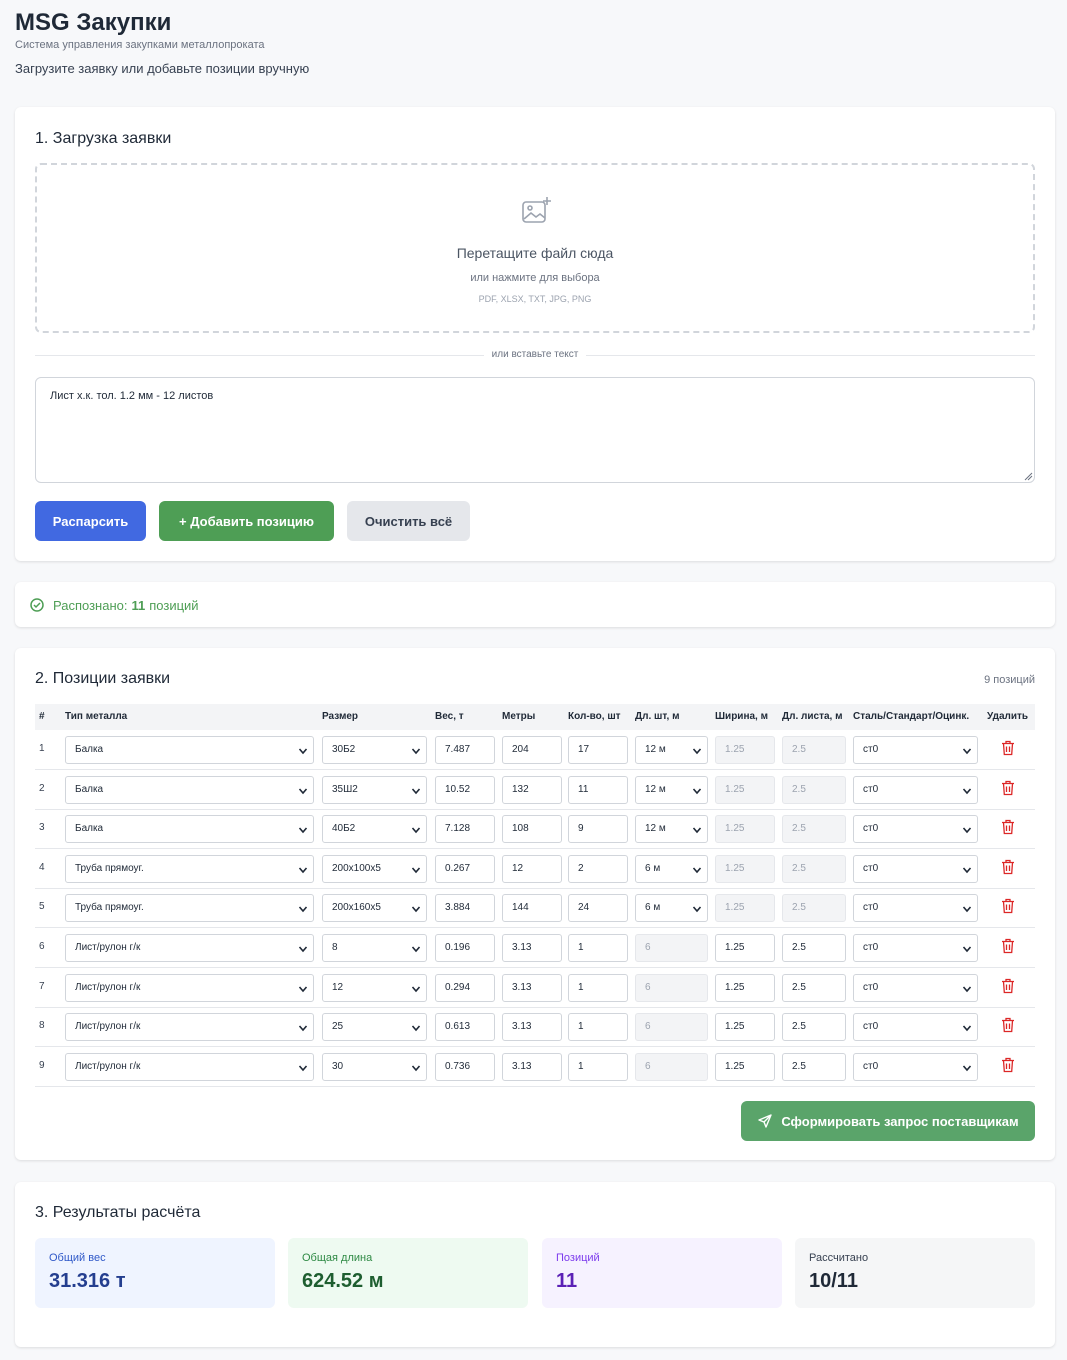 The height and width of the screenshot is (1360, 1067). I want to click on weight-input: 7.487, so click(465, 750).